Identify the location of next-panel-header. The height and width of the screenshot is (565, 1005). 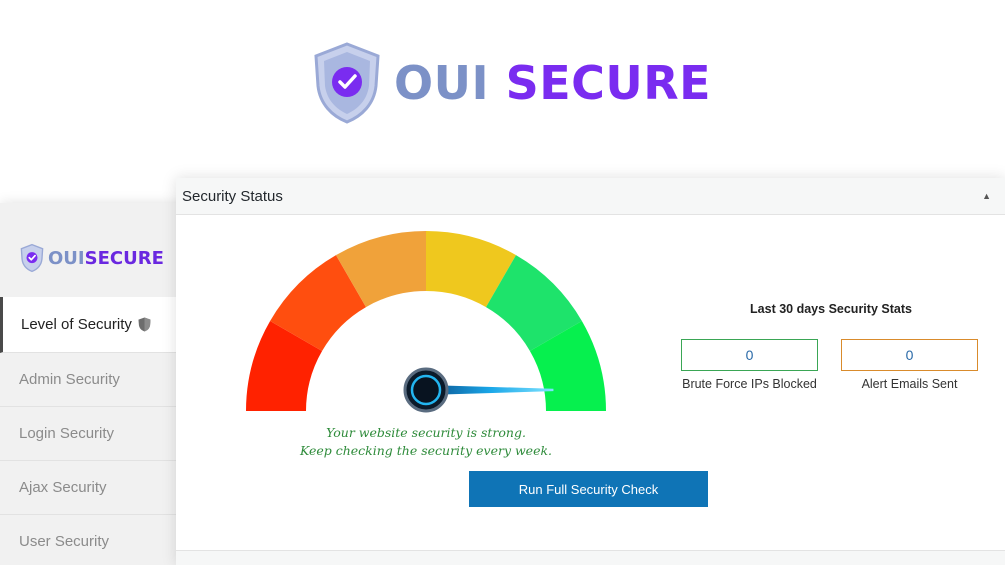
(590, 557).